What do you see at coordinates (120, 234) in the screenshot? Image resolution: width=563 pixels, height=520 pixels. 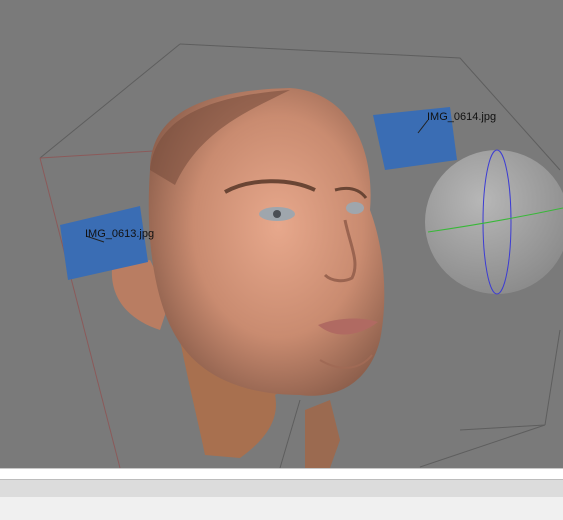 I see `camera-label-img-0613: IMG_0613.jpg` at bounding box center [120, 234].